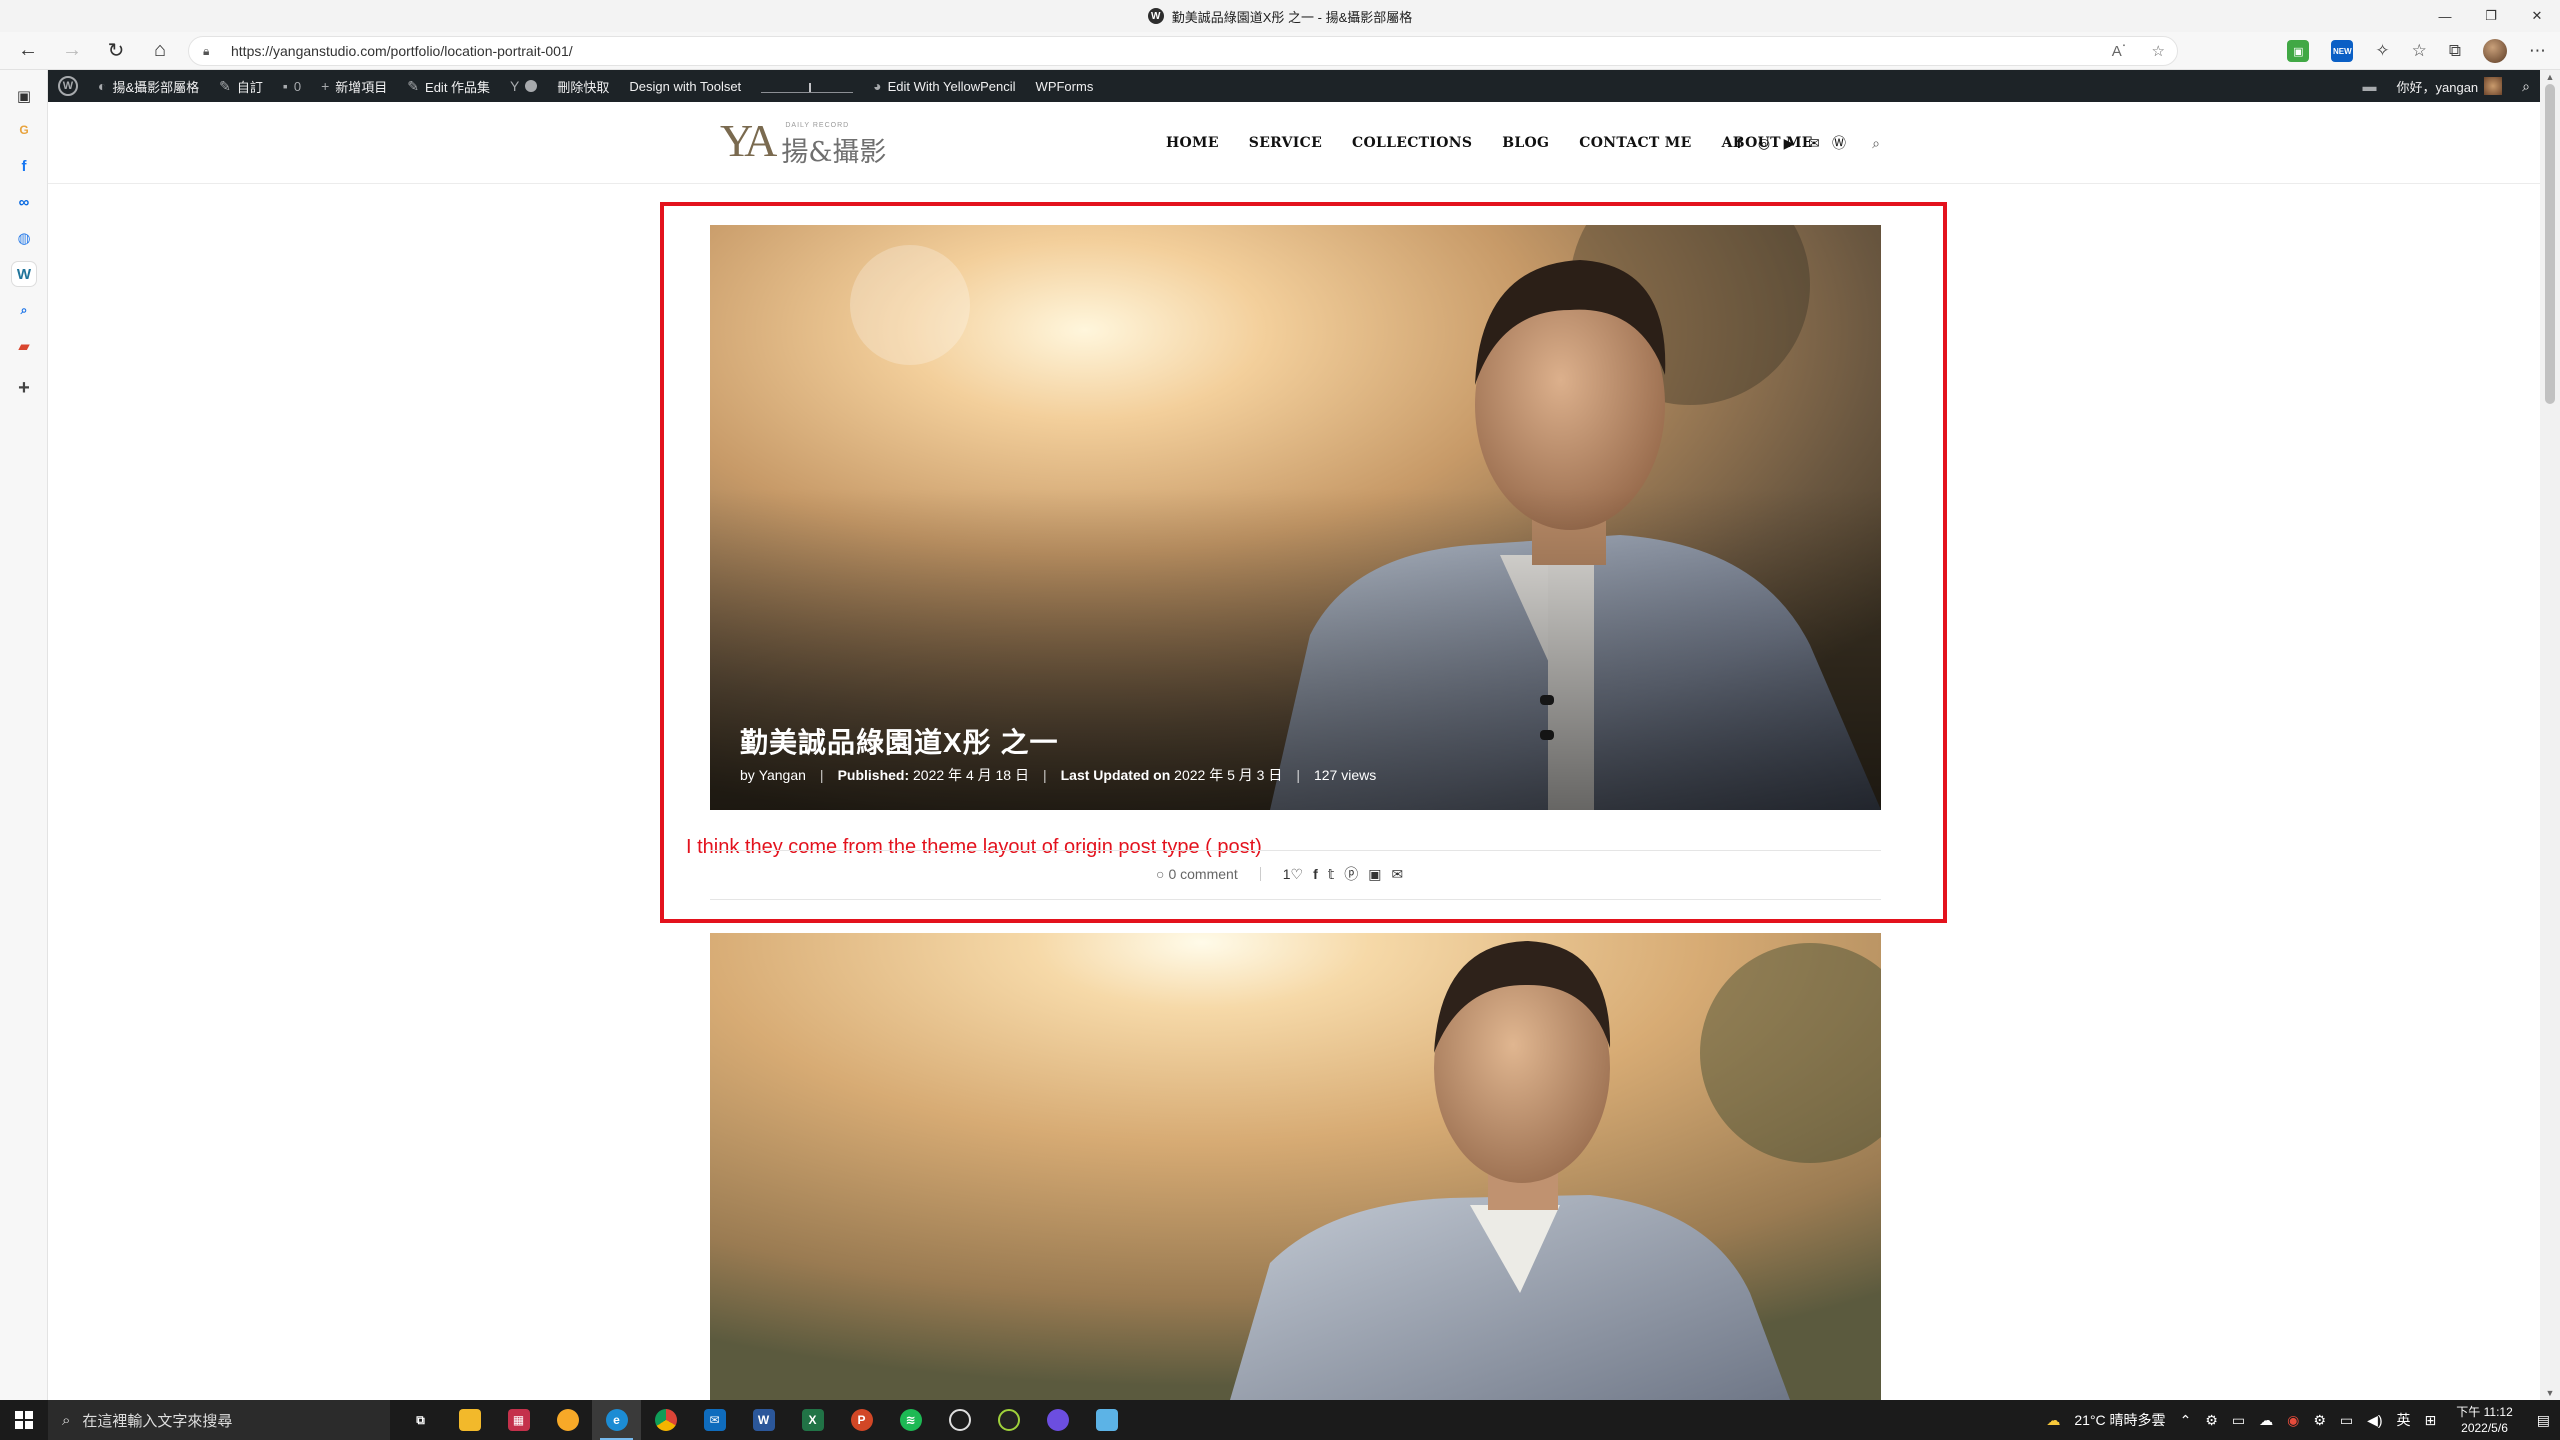 This screenshot has width=2560, height=1440. I want to click on comment-count-link: 0 comment, so click(1202, 874).